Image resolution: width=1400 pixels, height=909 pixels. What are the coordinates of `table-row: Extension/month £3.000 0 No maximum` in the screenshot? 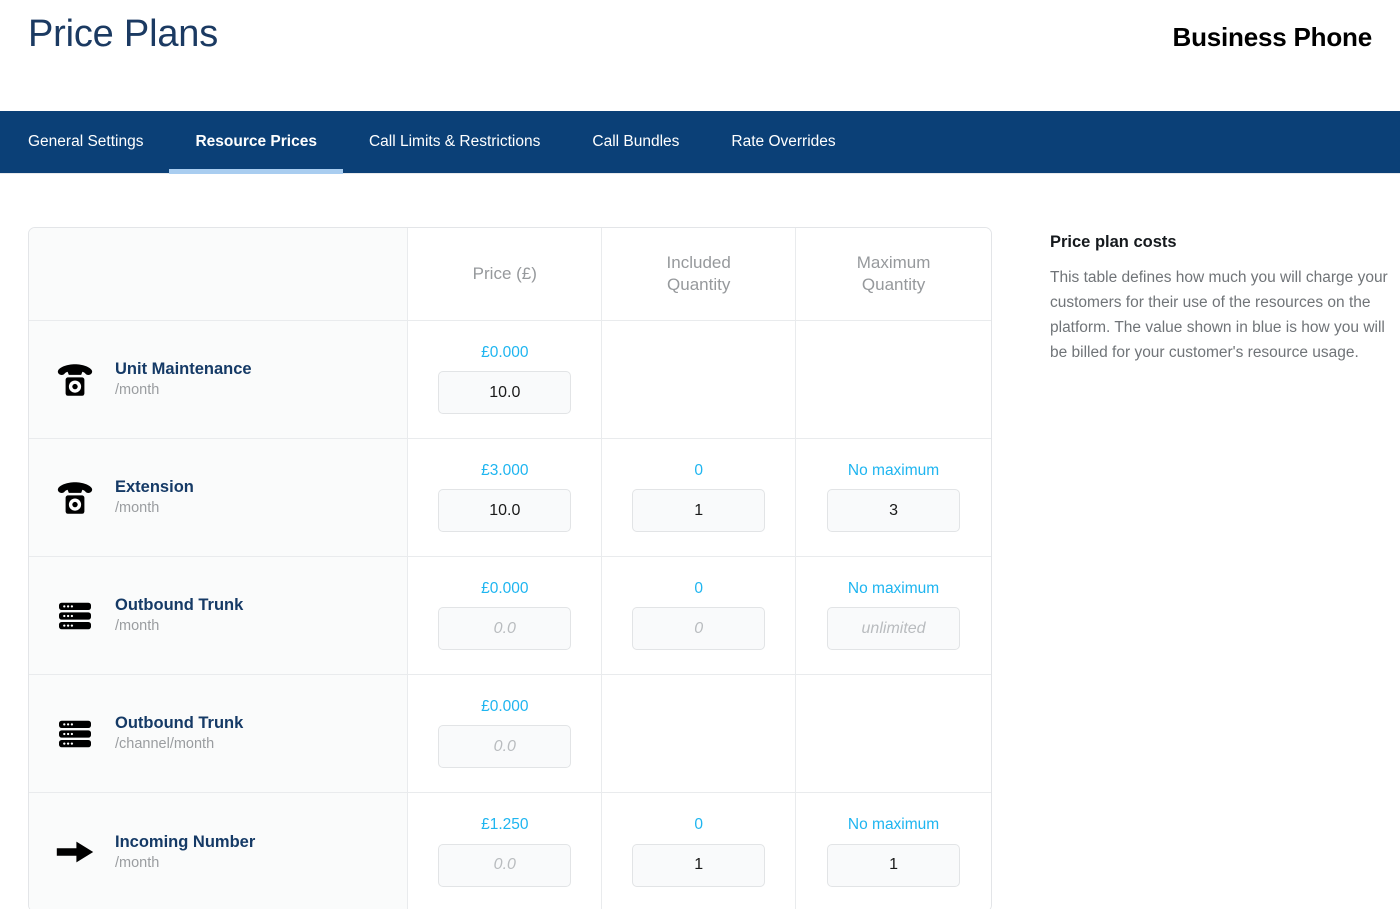 It's located at (510, 498).